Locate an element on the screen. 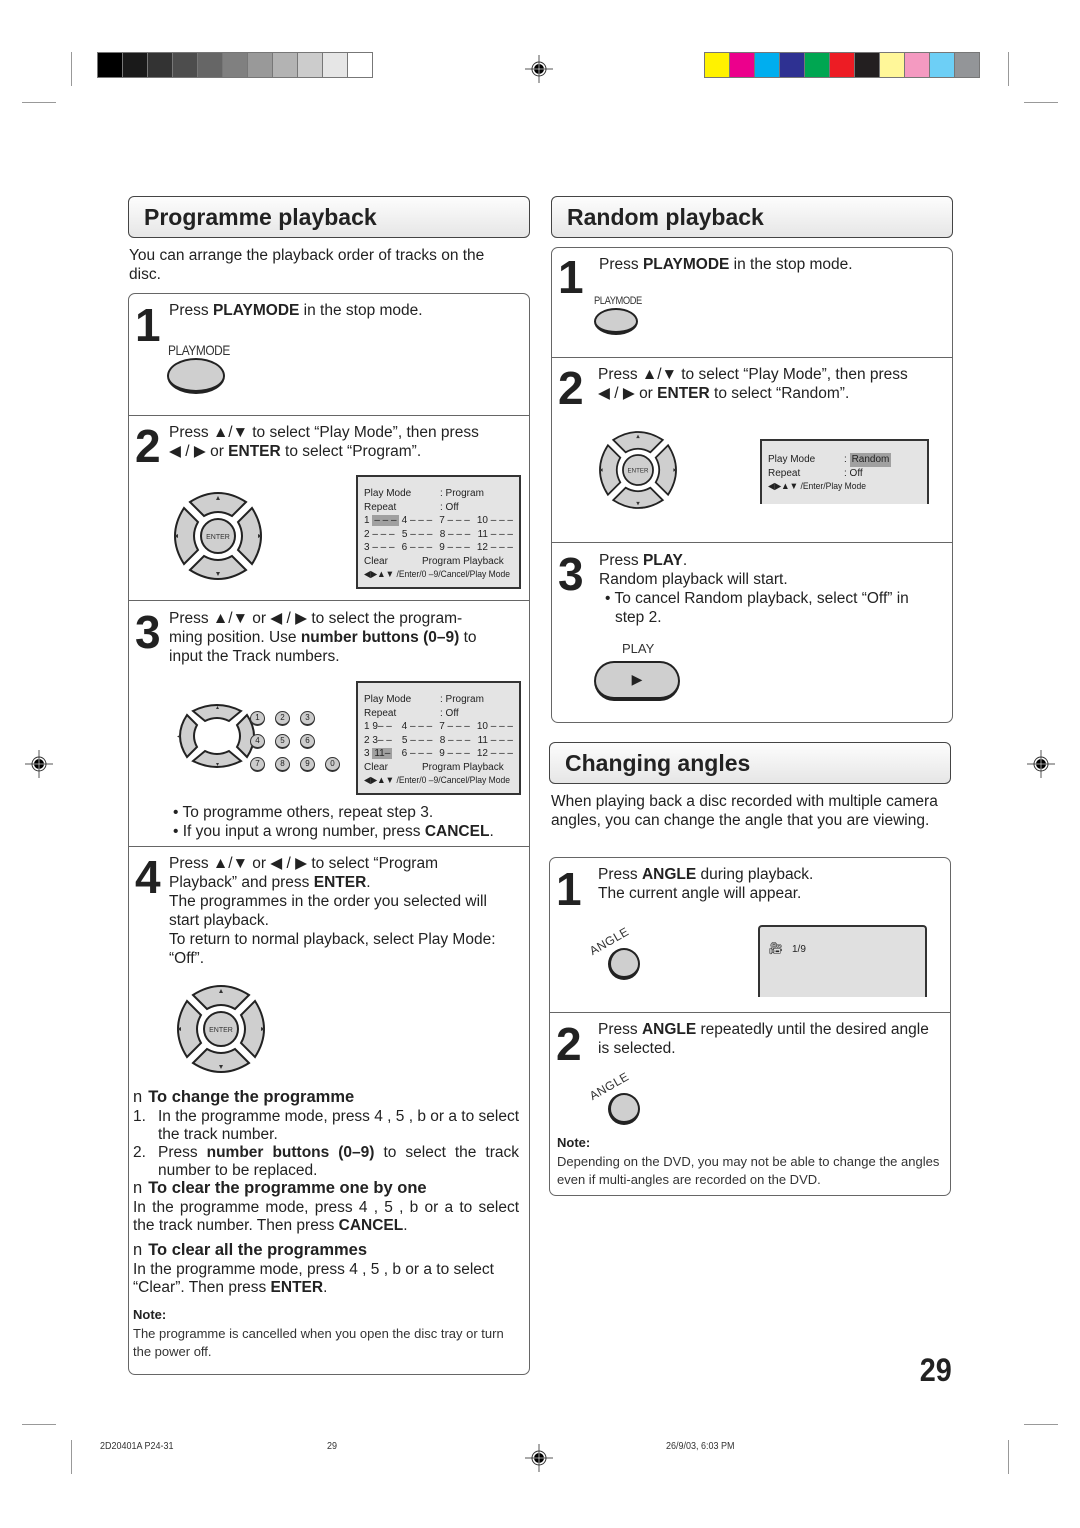 The width and height of the screenshot is (1080, 1528). number-button-2: 2 is located at coordinates (282, 718).